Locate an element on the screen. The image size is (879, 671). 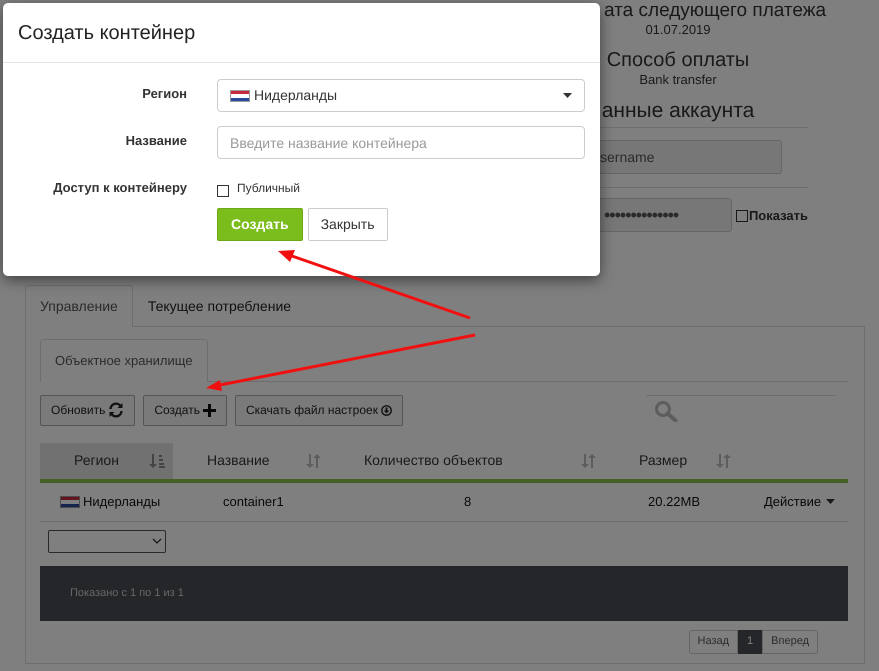
table-cell-text: Нидерланды is located at coordinates (121, 501).